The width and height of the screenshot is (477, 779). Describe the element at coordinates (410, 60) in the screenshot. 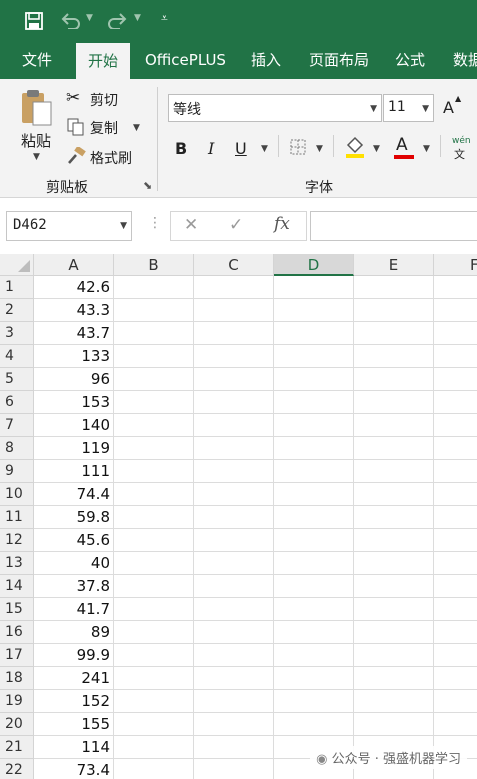

I see `tab-formulas: 公式` at that location.